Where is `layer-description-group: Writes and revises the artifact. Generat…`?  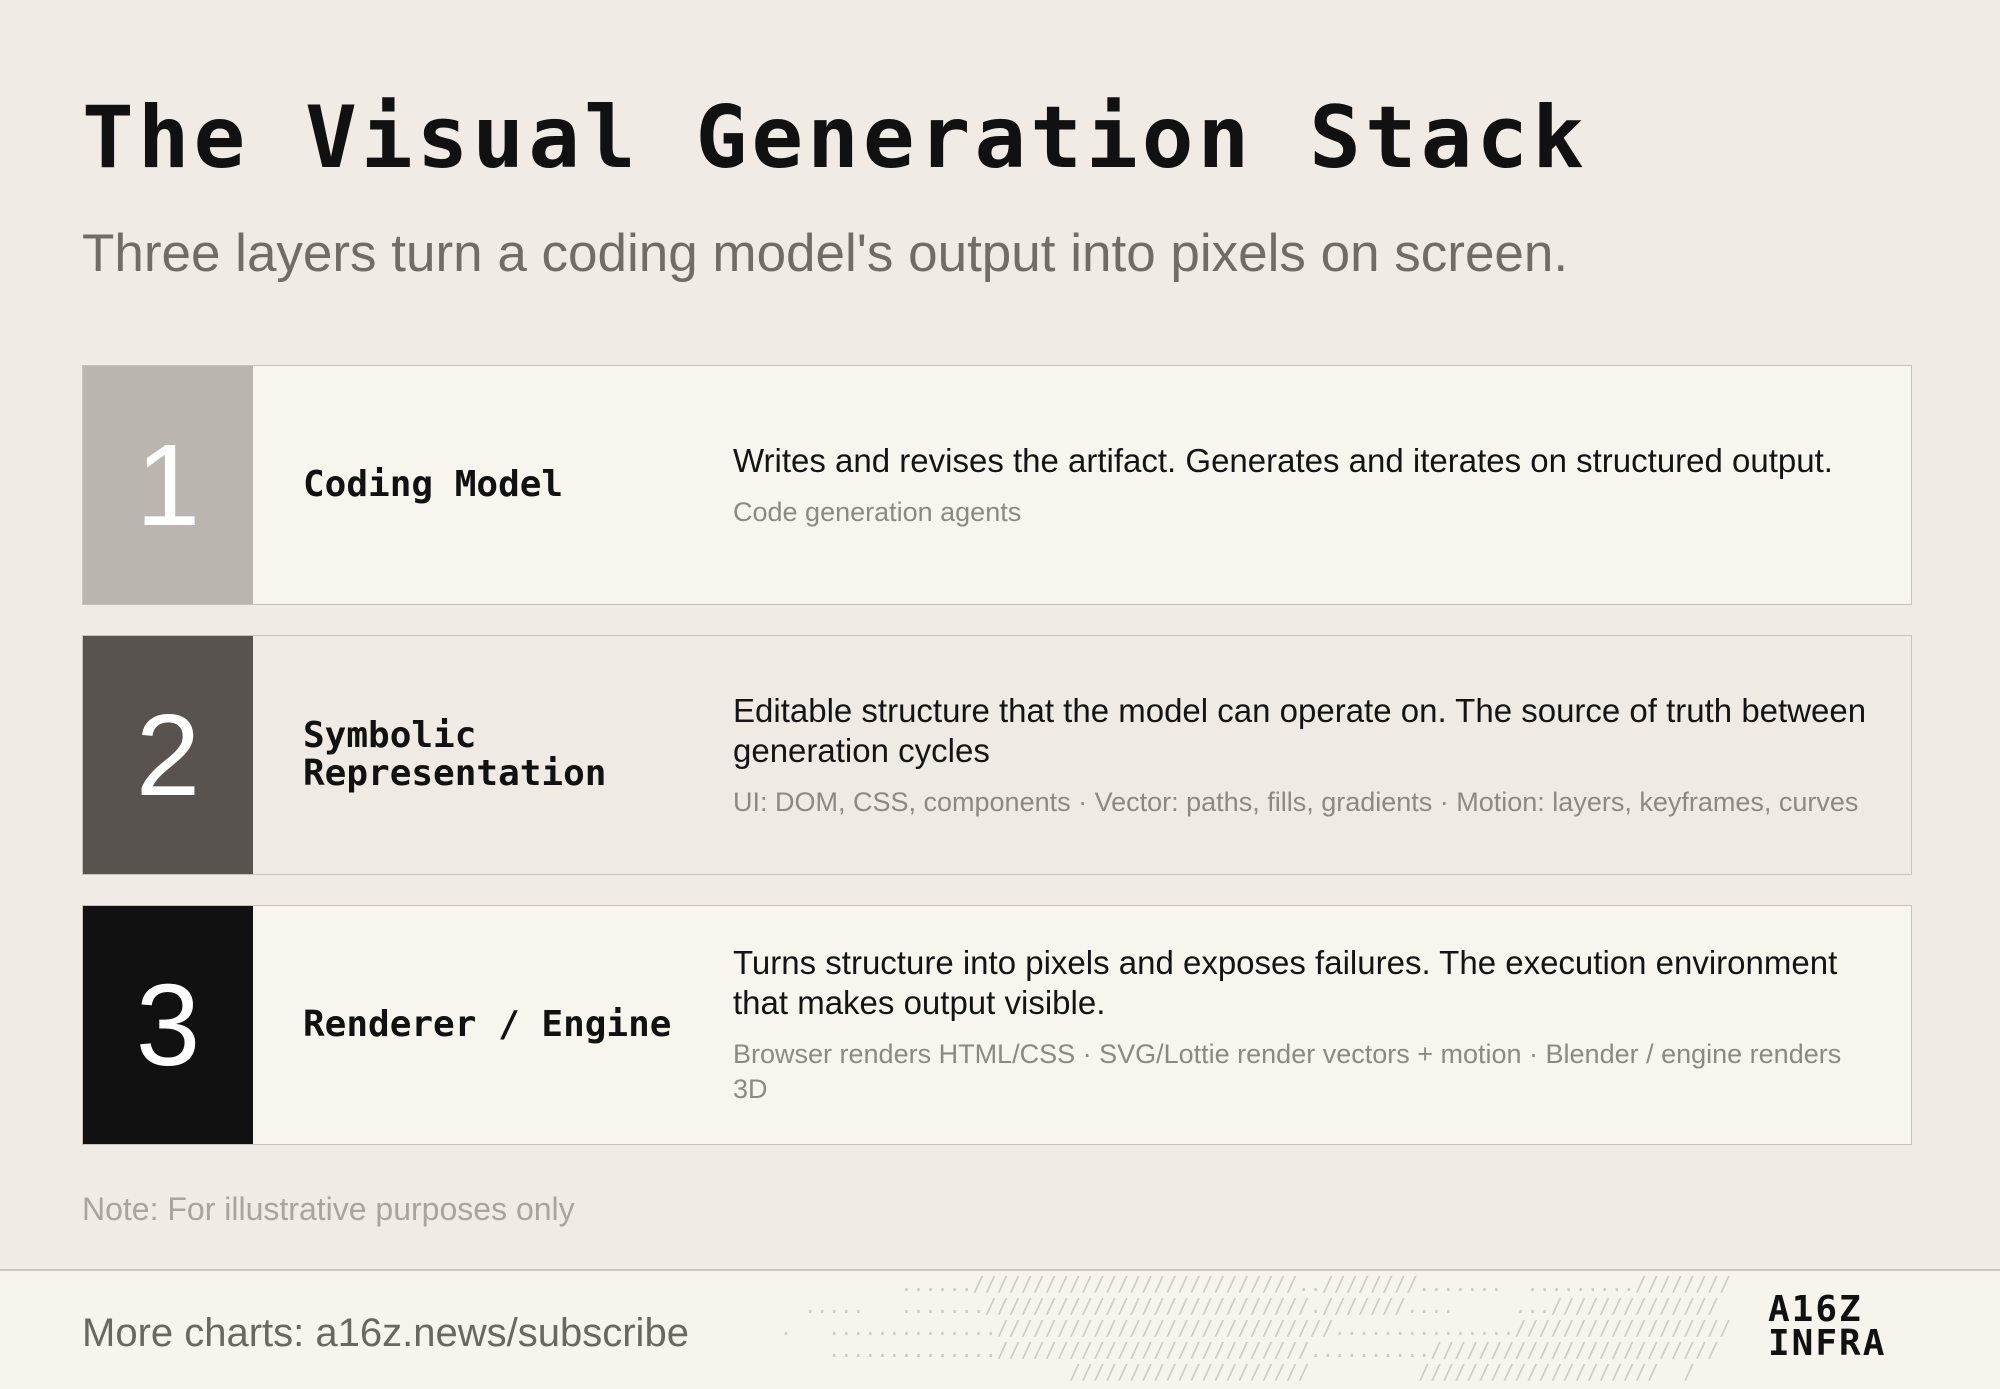 layer-description-group: Writes and revises the artifact. Generat… is located at coordinates (1308, 485).